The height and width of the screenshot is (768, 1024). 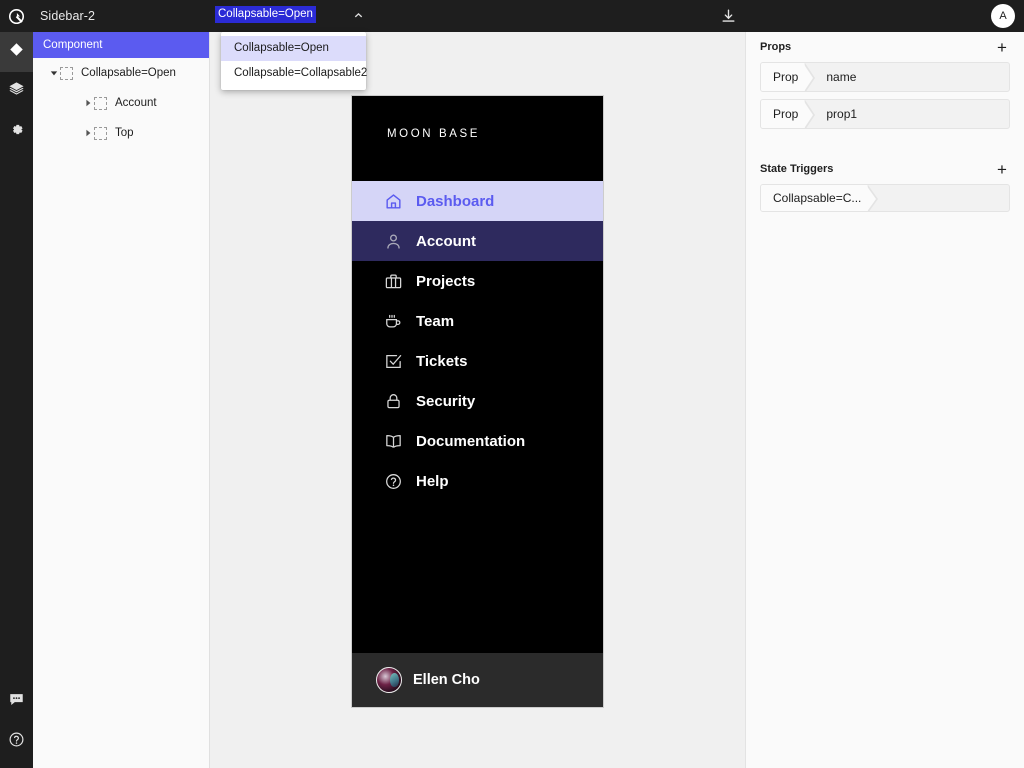 What do you see at coordinates (1002, 169) in the screenshot?
I see `add-state-trigger-button: +` at bounding box center [1002, 169].